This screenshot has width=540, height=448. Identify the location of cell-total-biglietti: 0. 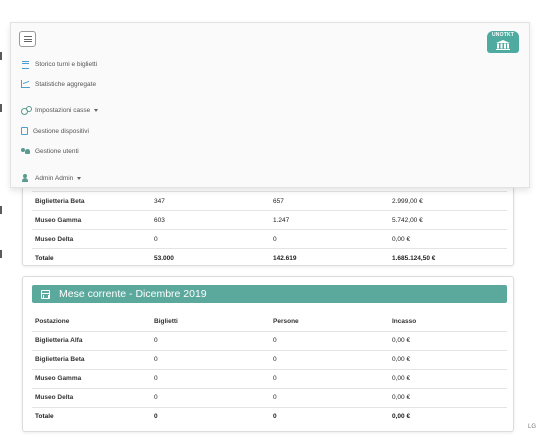
(210, 416).